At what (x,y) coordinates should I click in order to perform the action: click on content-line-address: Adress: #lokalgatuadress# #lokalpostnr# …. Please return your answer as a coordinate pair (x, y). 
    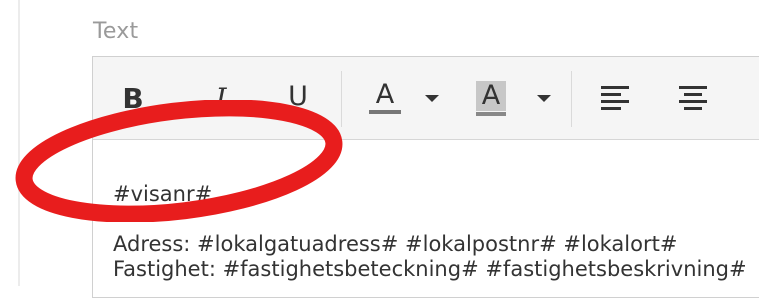
    Looking at the image, I should click on (395, 244).